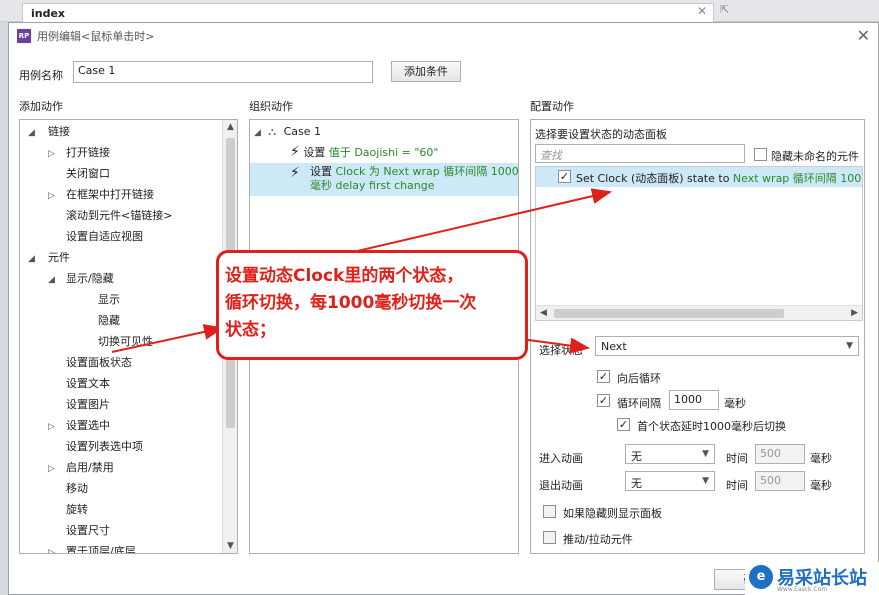  I want to click on panel-item-label: Set Clock (动态面板) state to, so click(654, 178).